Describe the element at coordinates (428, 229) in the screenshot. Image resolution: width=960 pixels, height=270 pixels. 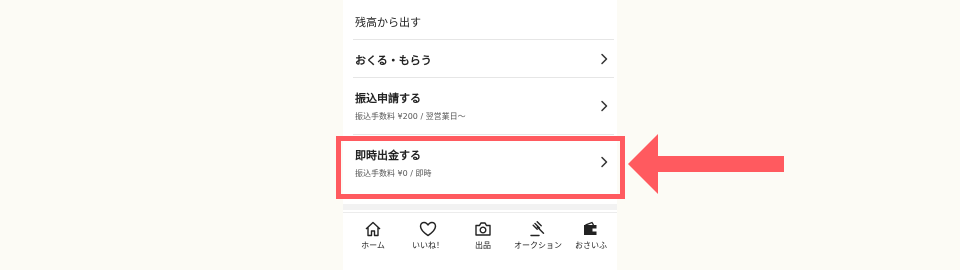
I see `heart-icon` at that location.